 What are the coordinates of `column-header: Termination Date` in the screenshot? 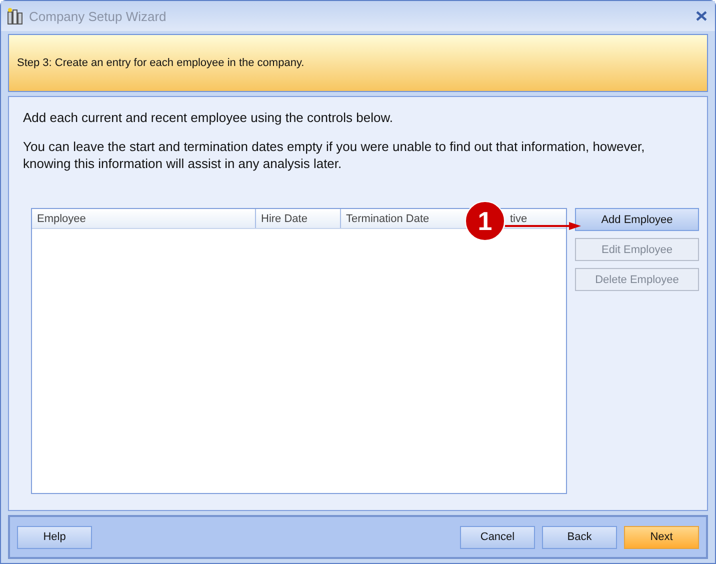 It's located at (401, 218).